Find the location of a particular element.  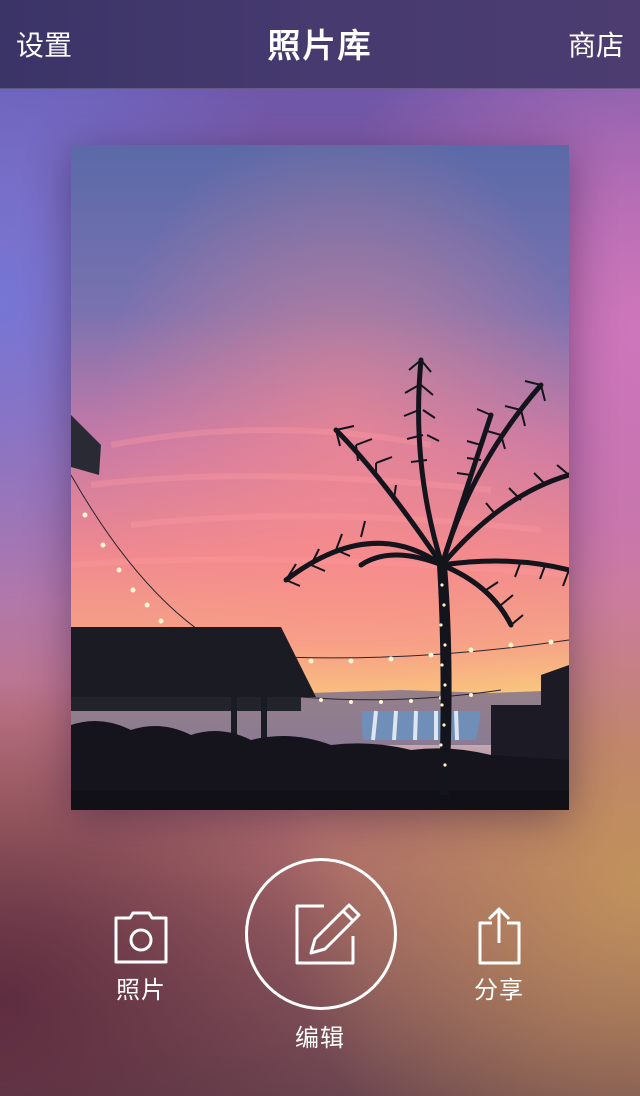

page-title: 照片库 is located at coordinates (320, 45).